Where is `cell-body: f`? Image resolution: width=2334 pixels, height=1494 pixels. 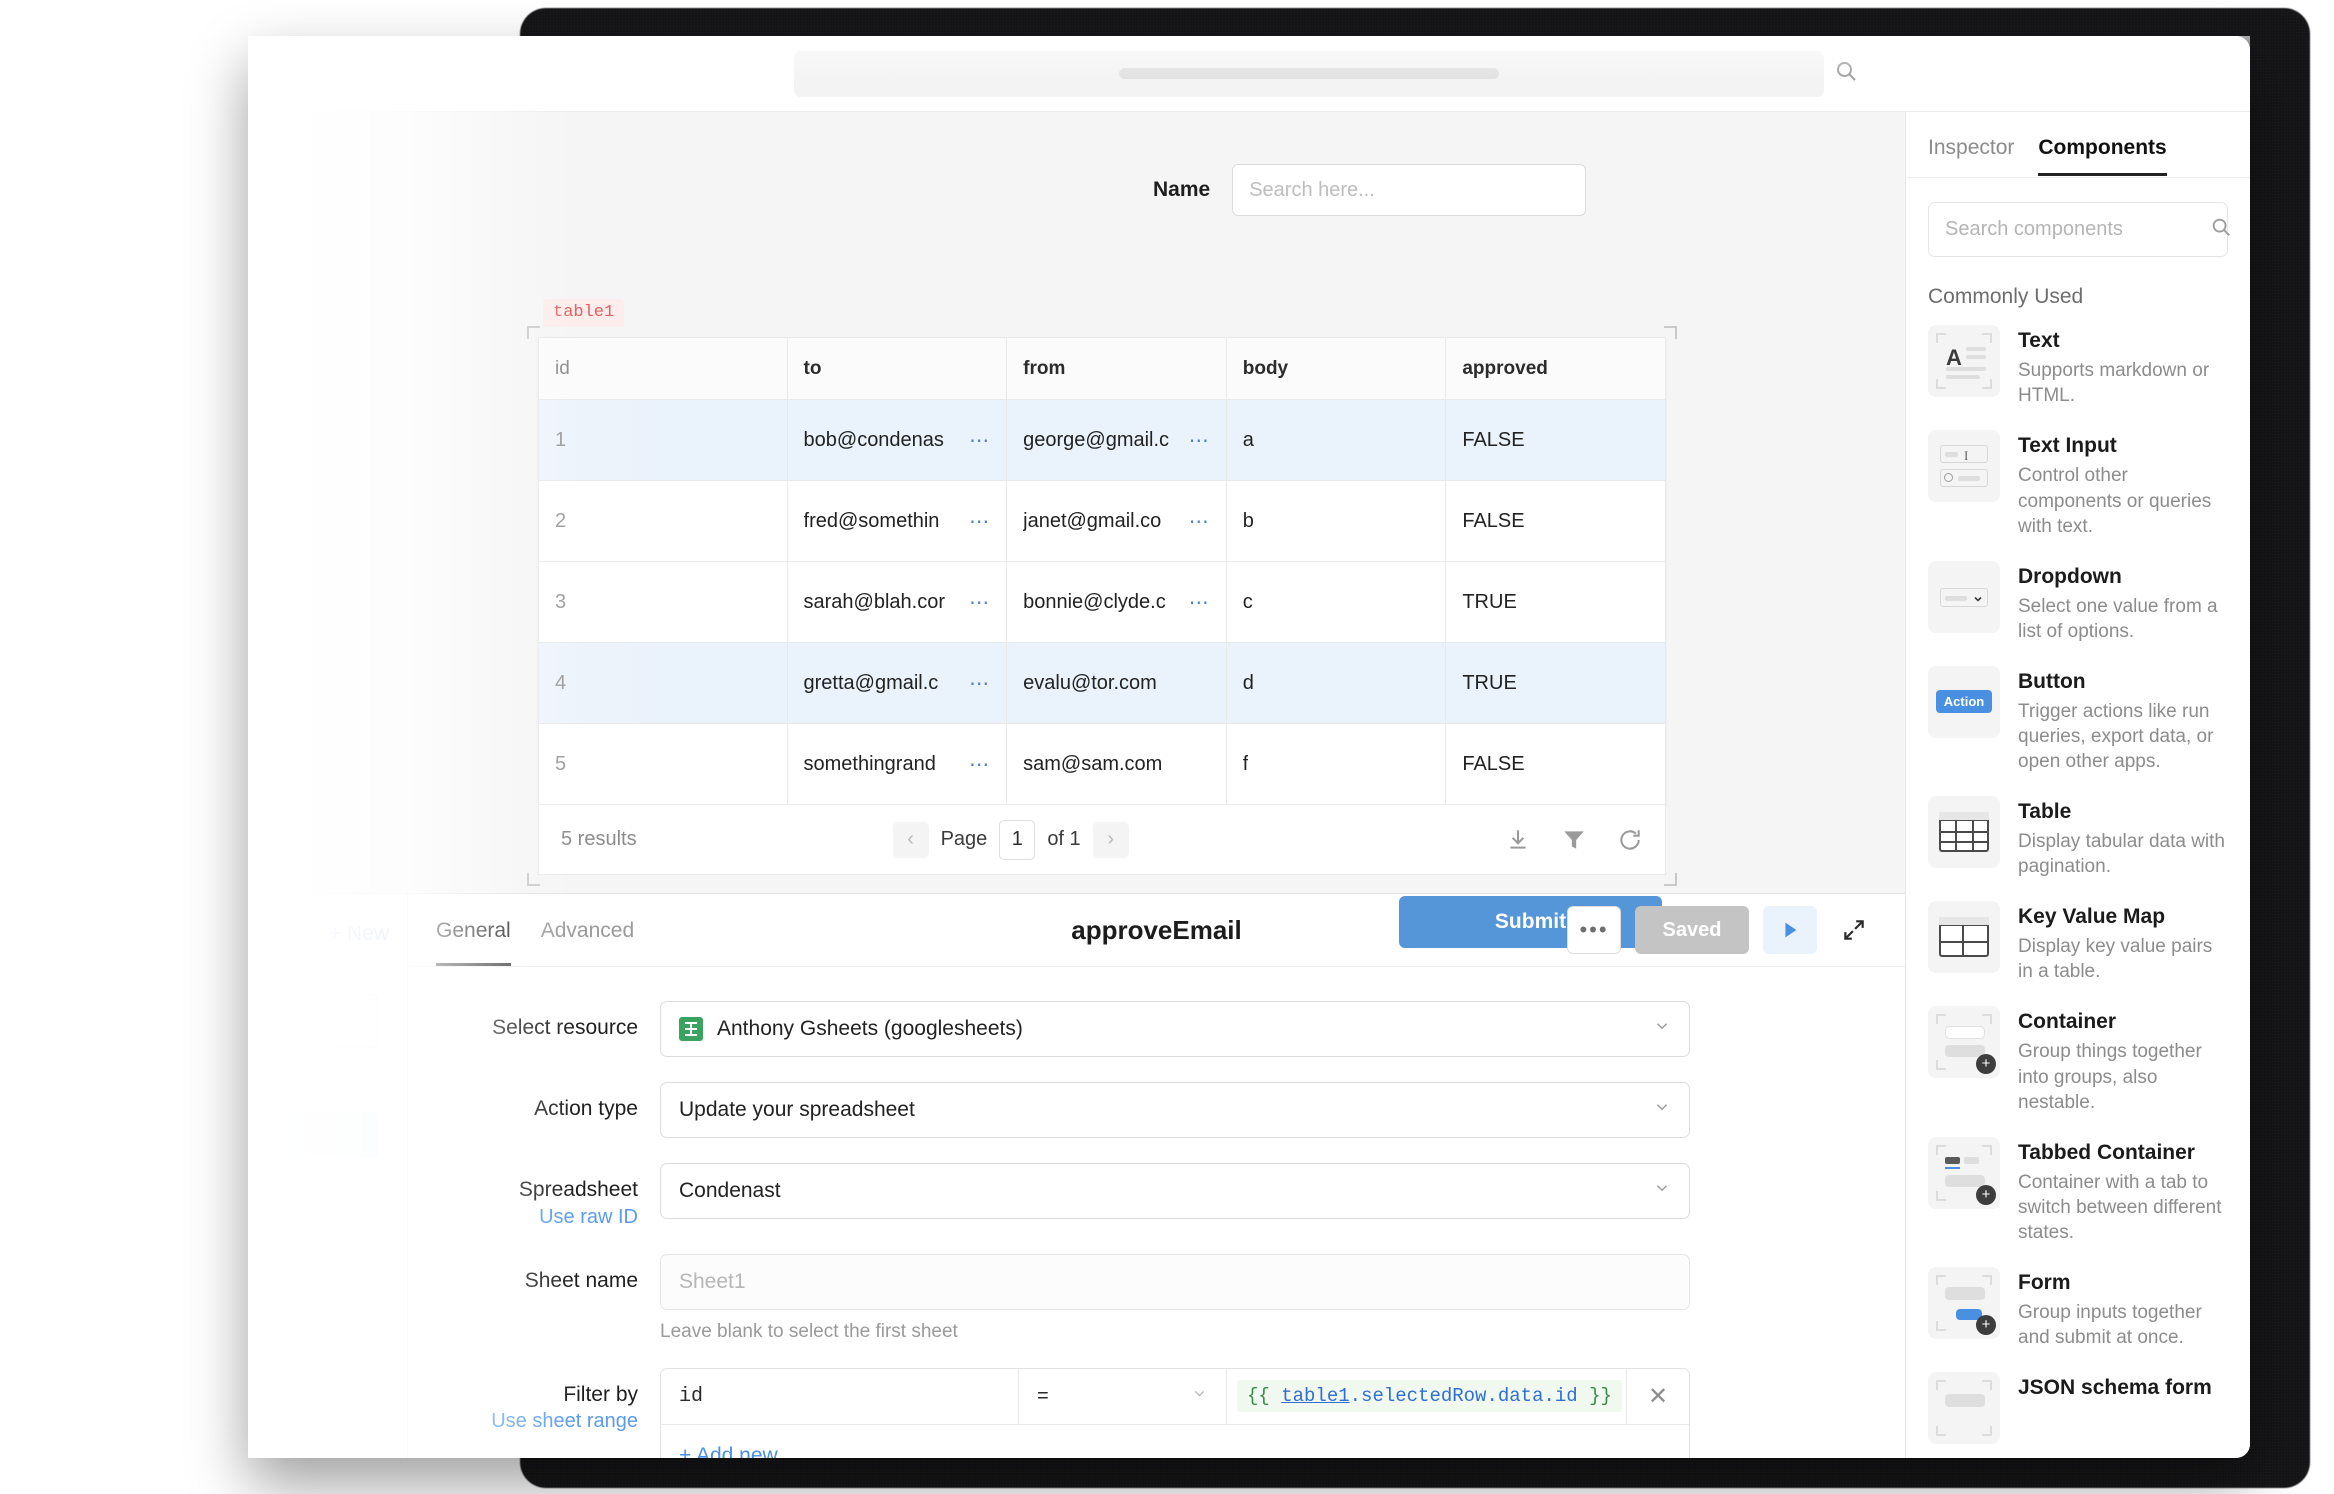
cell-body: f is located at coordinates (1336, 764).